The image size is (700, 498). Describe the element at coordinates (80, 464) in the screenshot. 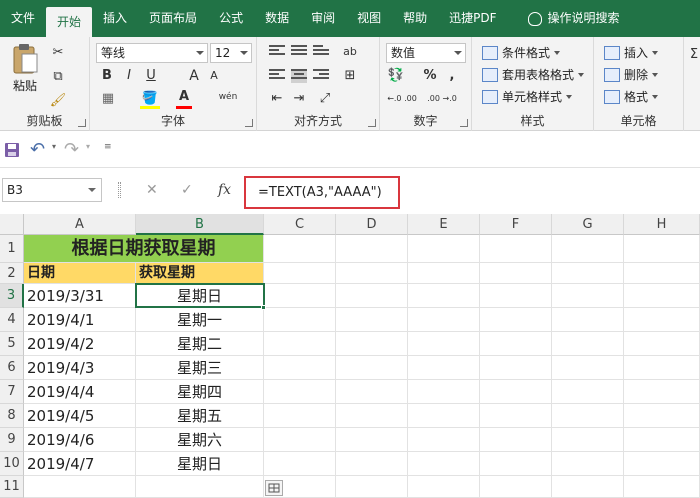

I see `date-cell: 2019/4/7` at that location.